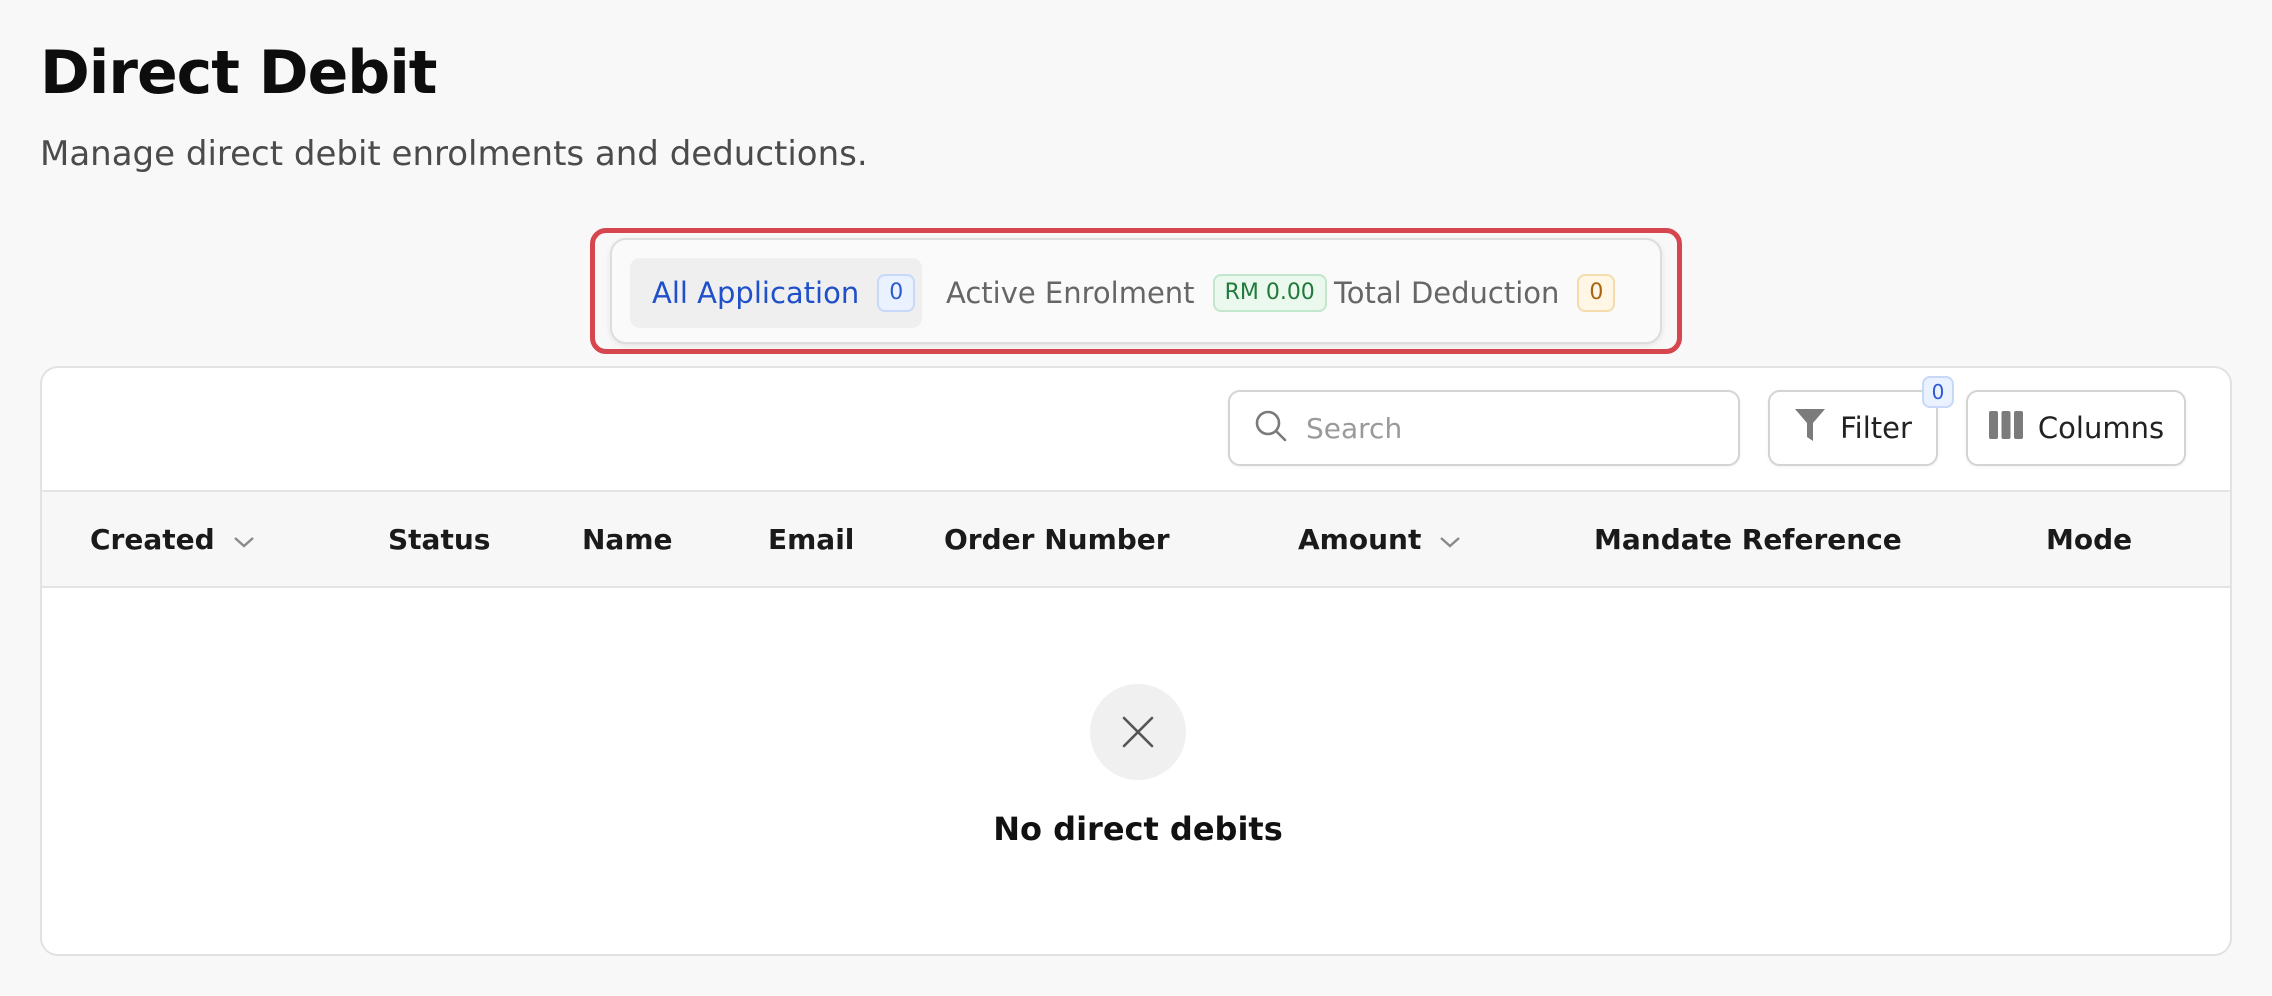 This screenshot has height=996, width=2272. I want to click on table-toolbar: Filter 0 Columns, so click(1136, 429).